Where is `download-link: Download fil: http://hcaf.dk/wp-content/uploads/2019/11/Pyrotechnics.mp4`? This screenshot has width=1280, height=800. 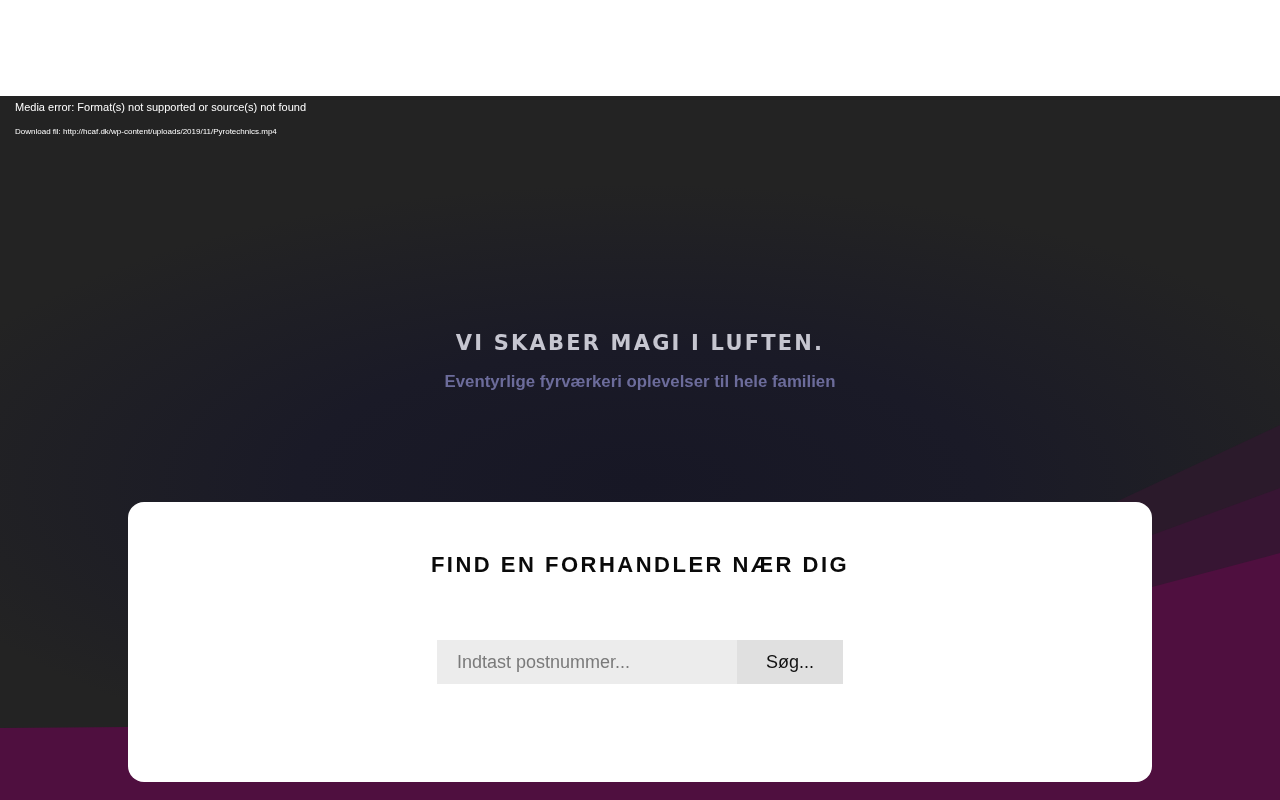 download-link: Download fil: http://hcaf.dk/wp-content/uploads/2019/11/Pyrotechnics.mp4 is located at coordinates (146, 132).